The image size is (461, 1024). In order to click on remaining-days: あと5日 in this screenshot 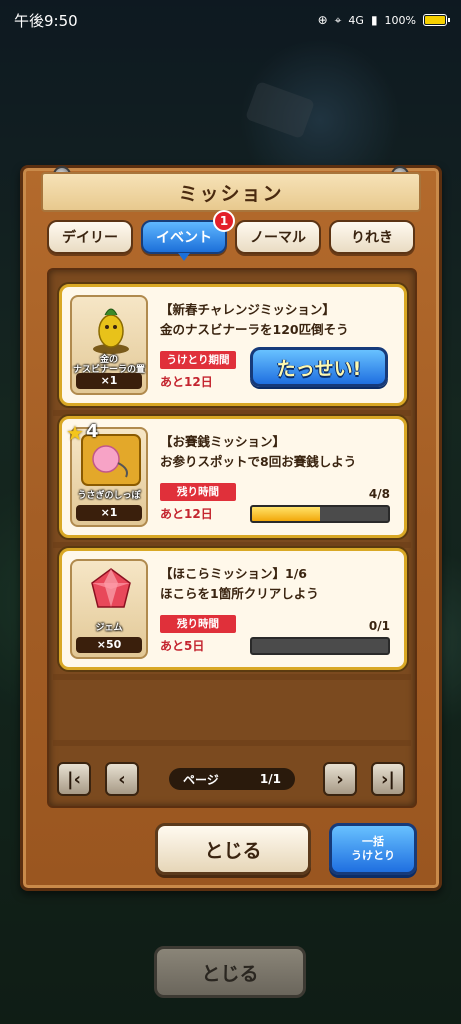, I will do `click(182, 646)`.